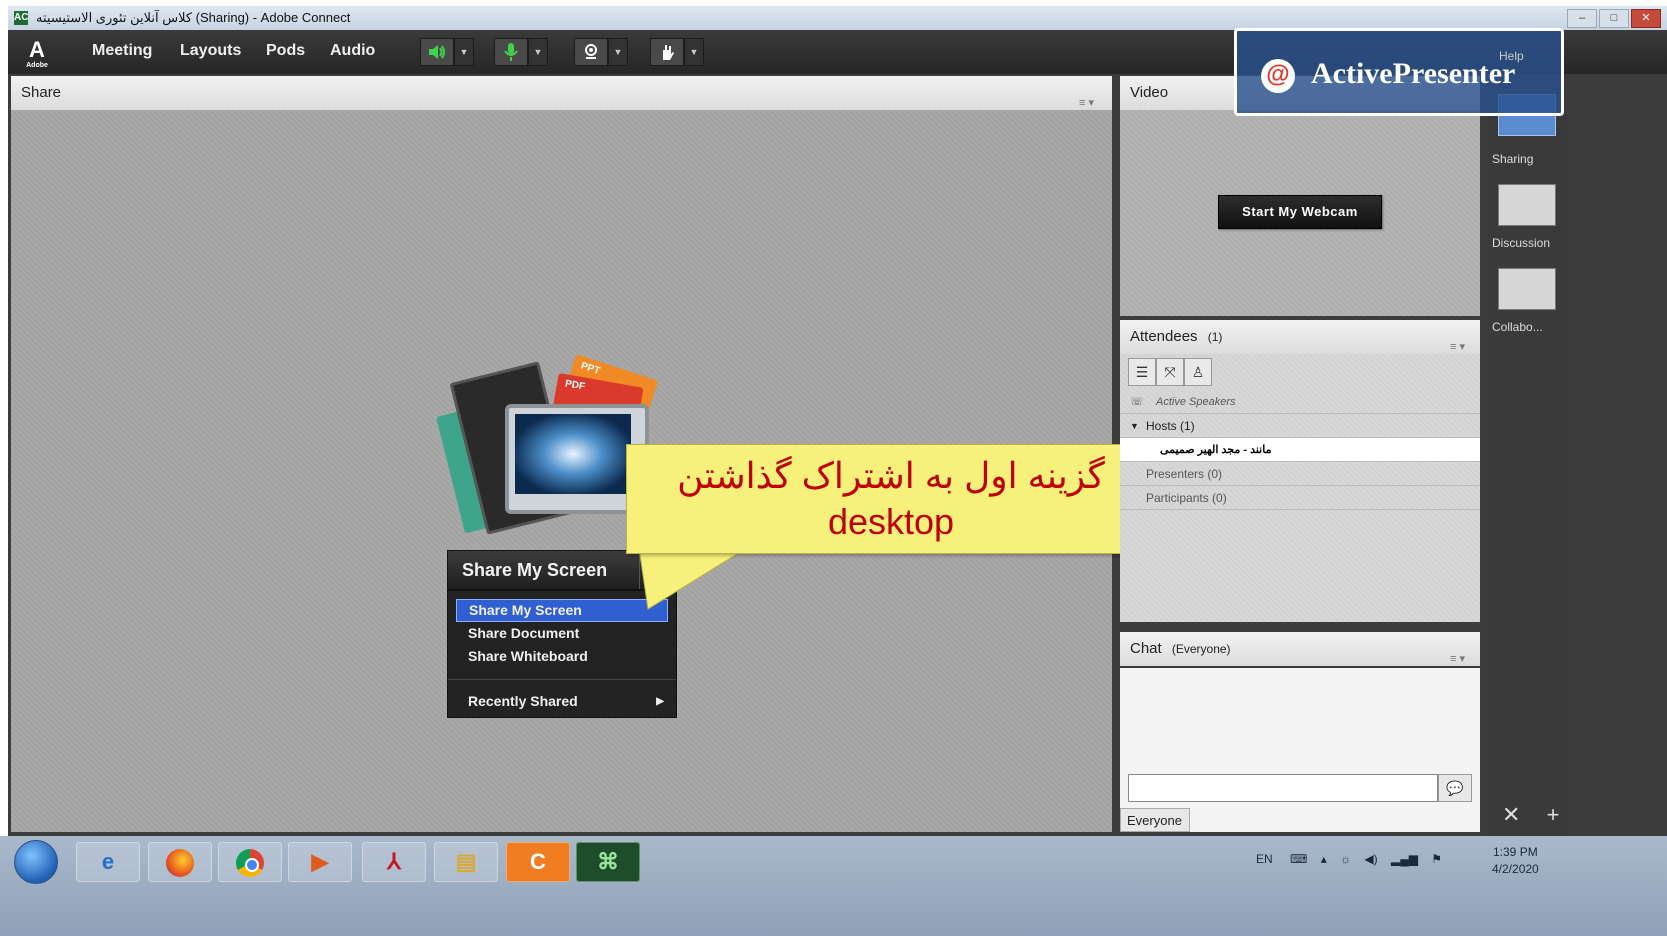  What do you see at coordinates (122, 51) in the screenshot?
I see `menu-meeting: Meeting` at bounding box center [122, 51].